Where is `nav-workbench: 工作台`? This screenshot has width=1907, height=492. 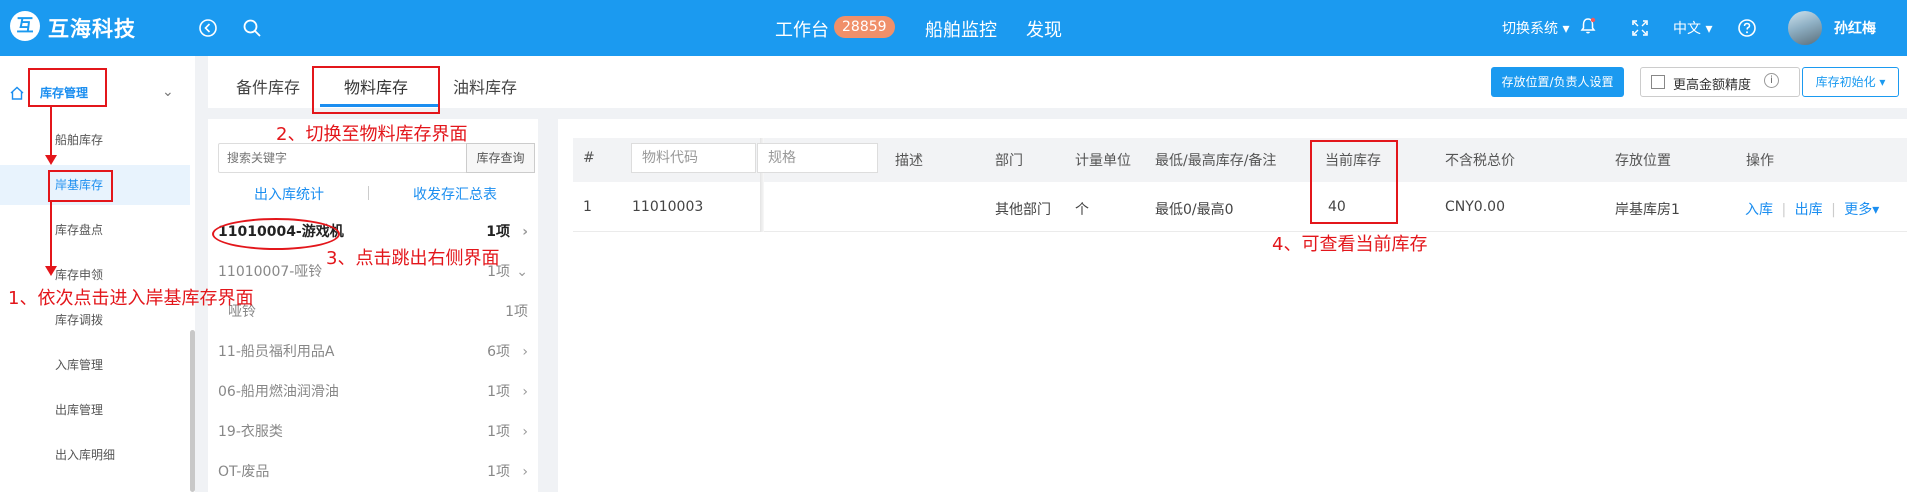
nav-workbench: 工作台 is located at coordinates (802, 29).